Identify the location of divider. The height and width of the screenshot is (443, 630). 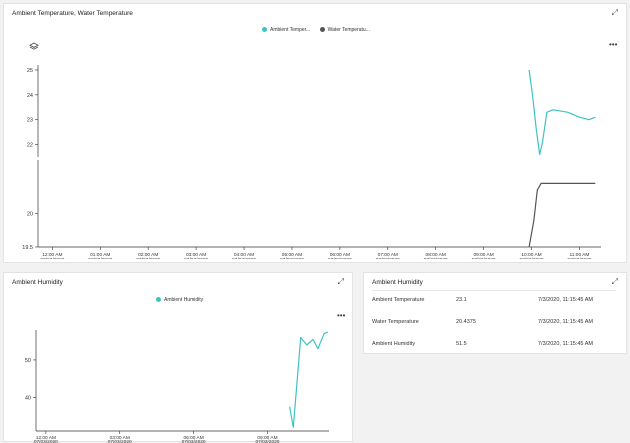
(494, 290).